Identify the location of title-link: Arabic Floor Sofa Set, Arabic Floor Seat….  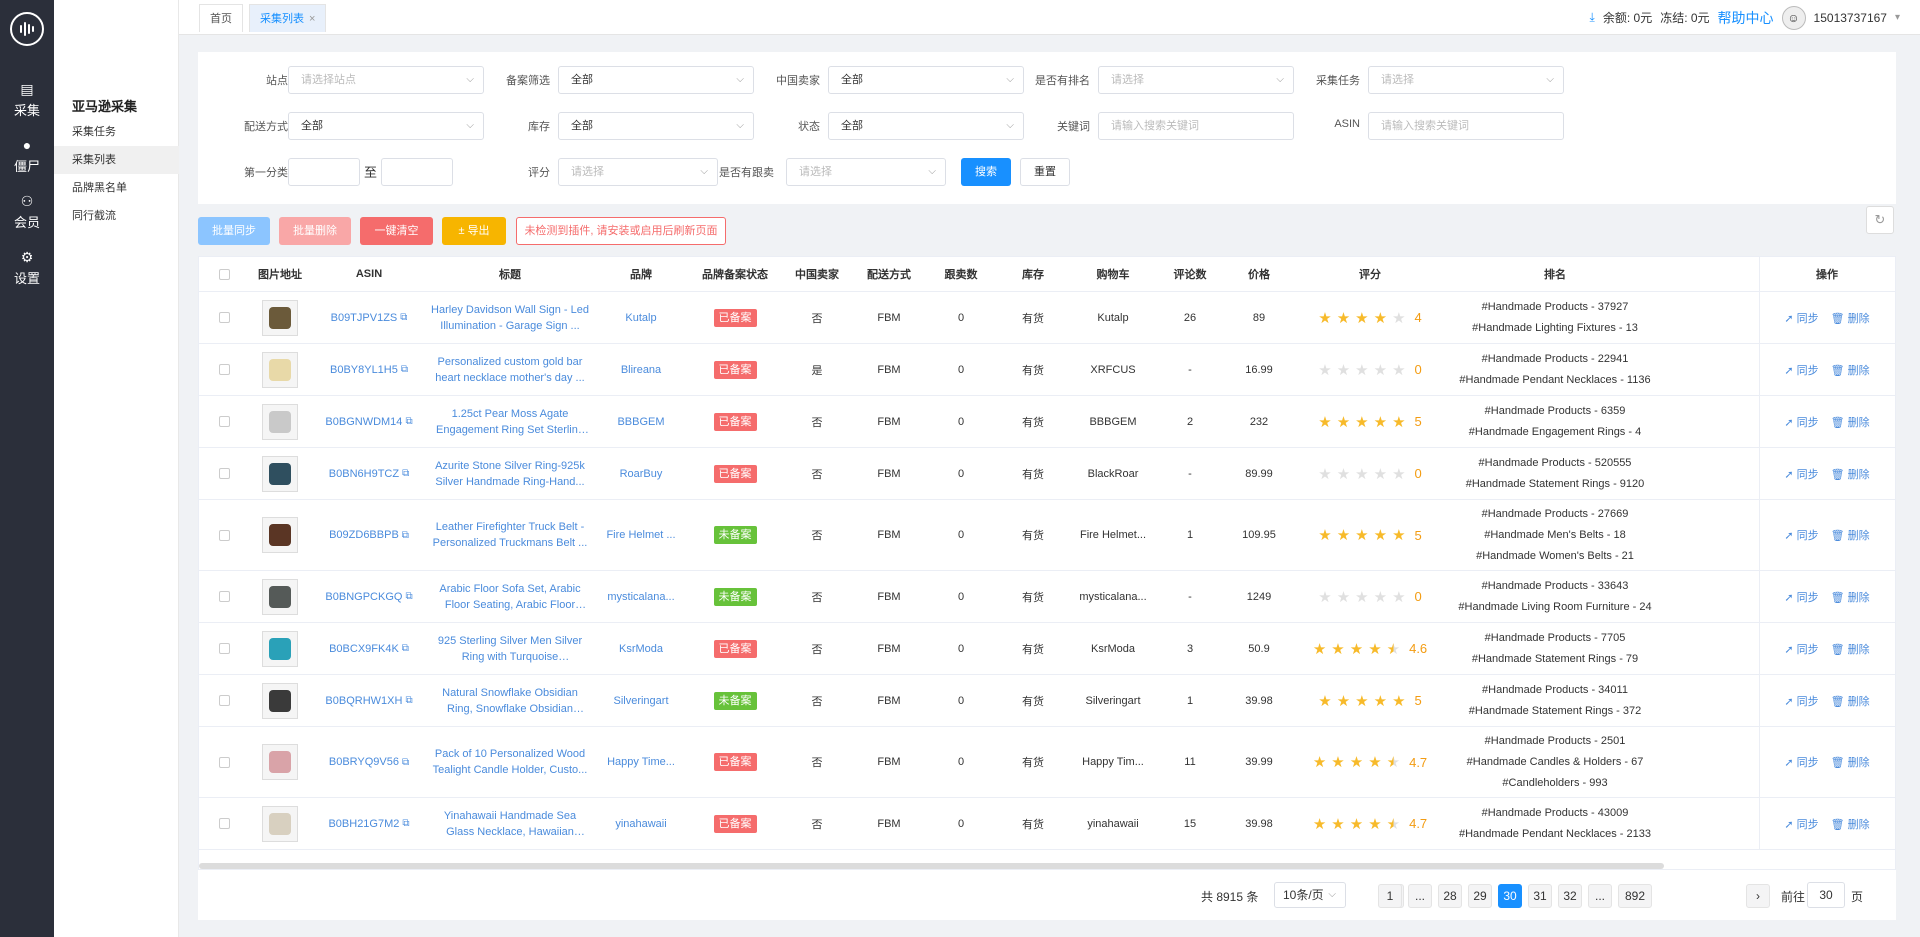
(510, 597).